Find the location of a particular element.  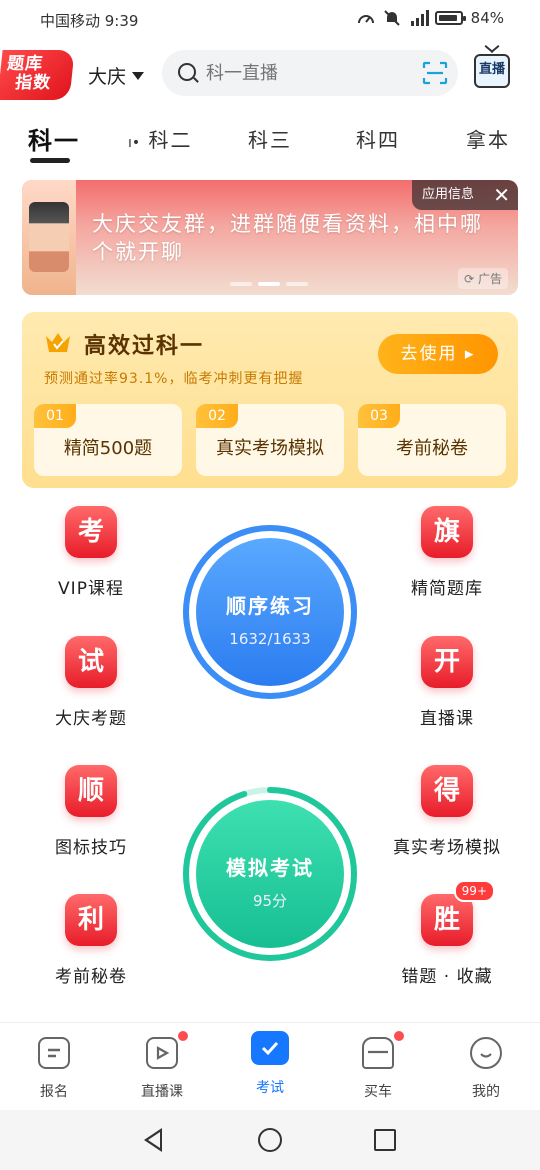

home-icon is located at coordinates (270, 1140).